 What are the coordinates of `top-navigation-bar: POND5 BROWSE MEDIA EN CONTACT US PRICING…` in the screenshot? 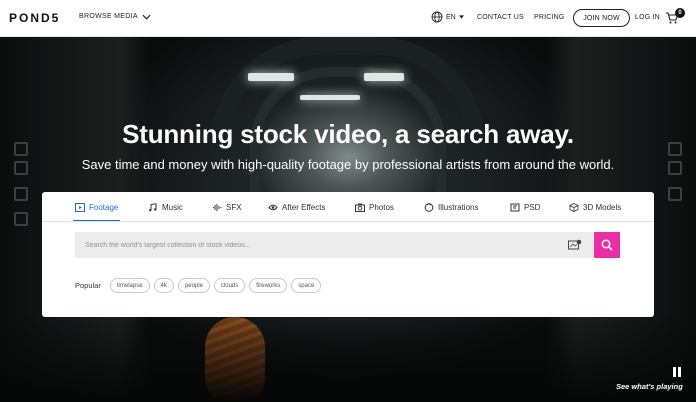 It's located at (348, 18).